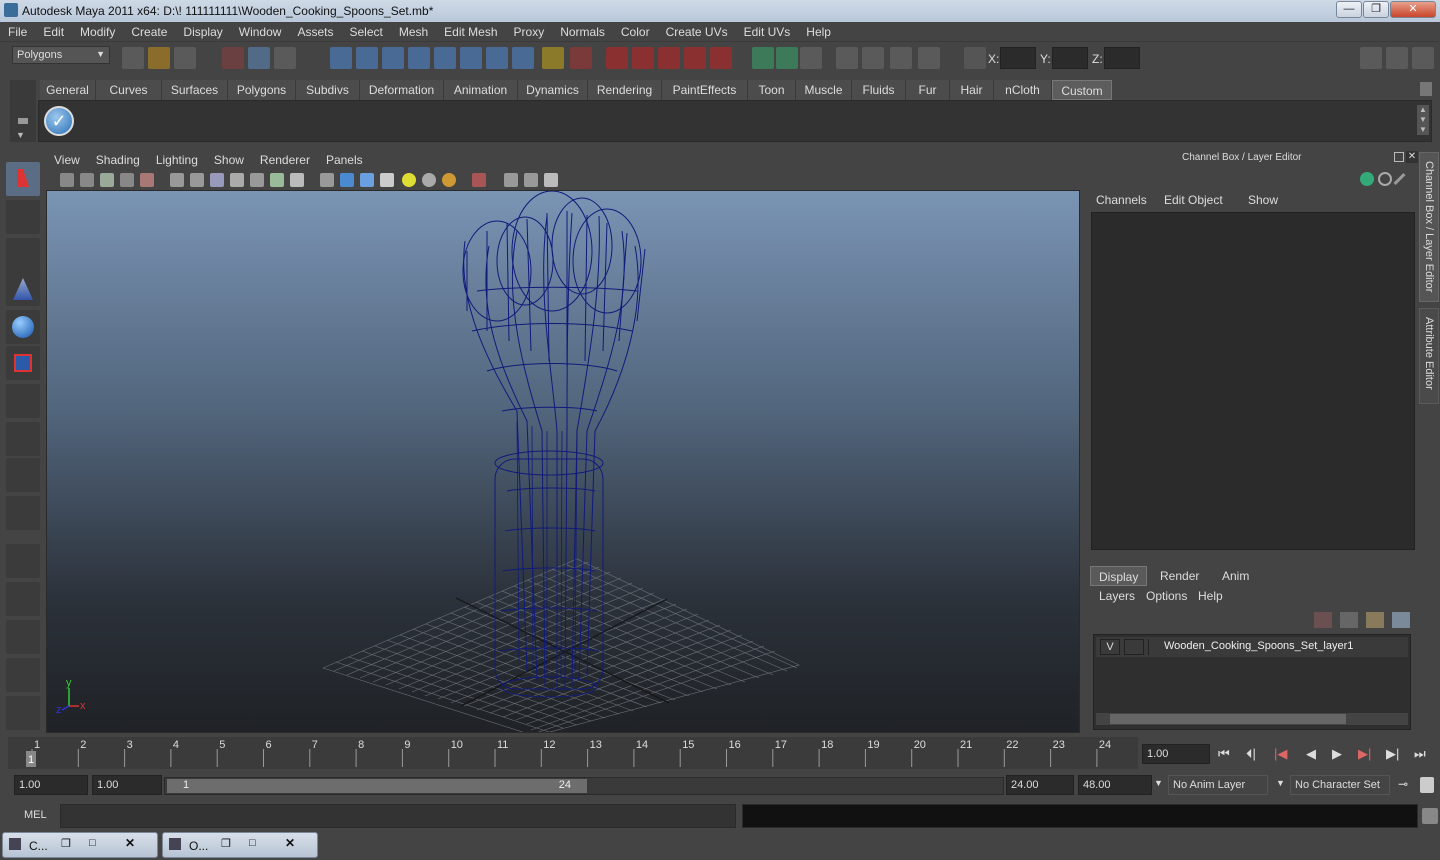 This screenshot has width=1440, height=860. What do you see at coordinates (1392, 754) in the screenshot?
I see `step-forward-frame-icon: ▶|` at bounding box center [1392, 754].